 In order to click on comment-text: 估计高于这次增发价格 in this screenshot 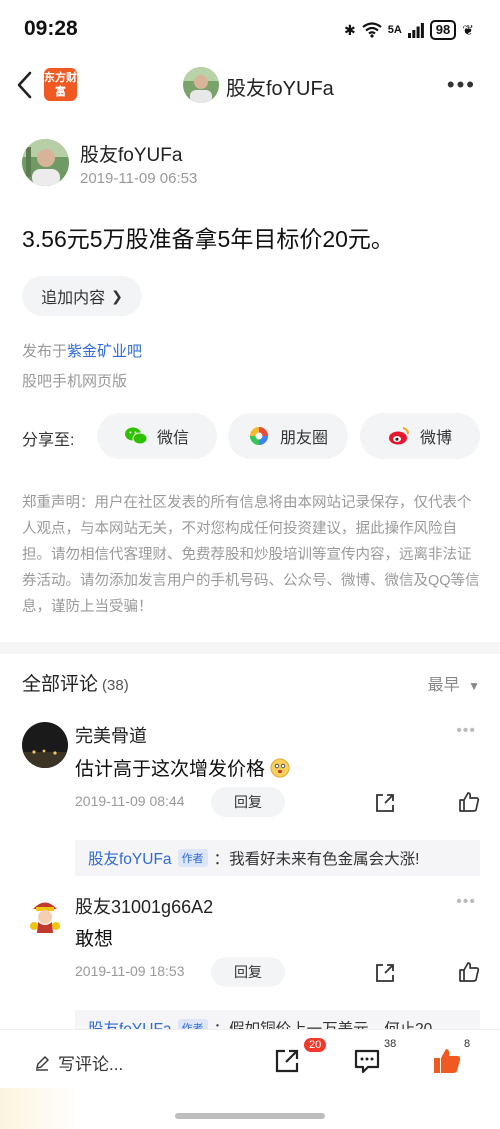, I will do `click(182, 767)`.